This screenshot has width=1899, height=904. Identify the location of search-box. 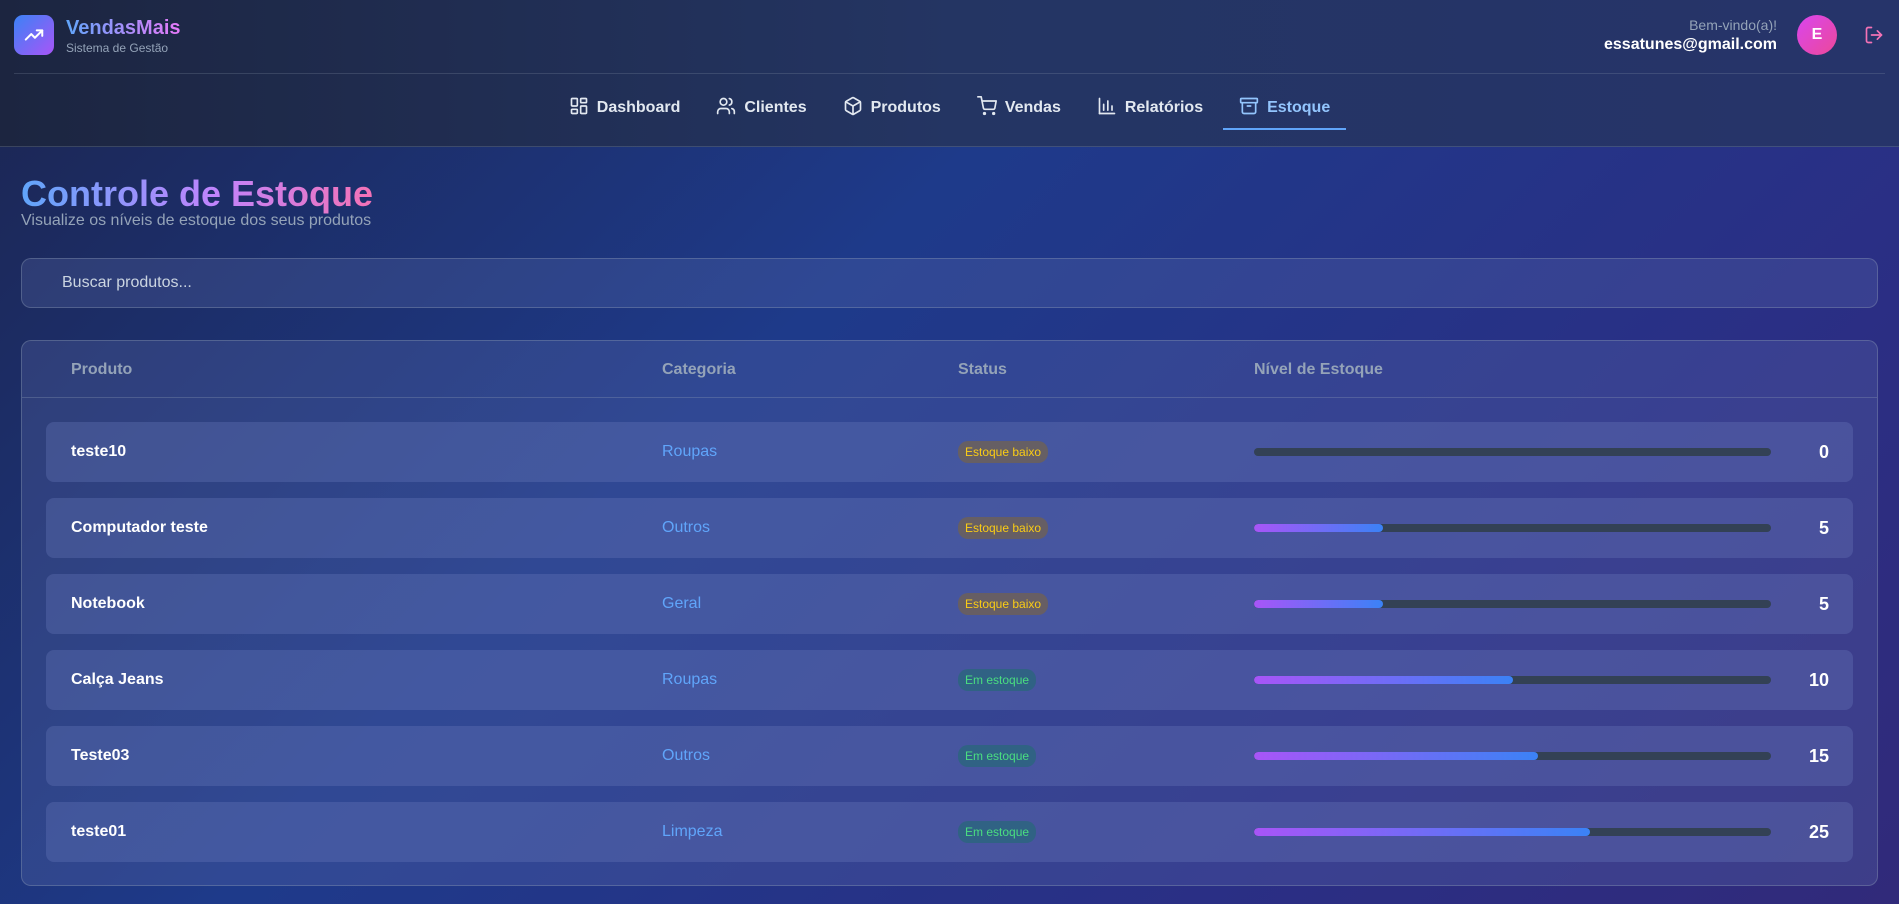
(949, 283).